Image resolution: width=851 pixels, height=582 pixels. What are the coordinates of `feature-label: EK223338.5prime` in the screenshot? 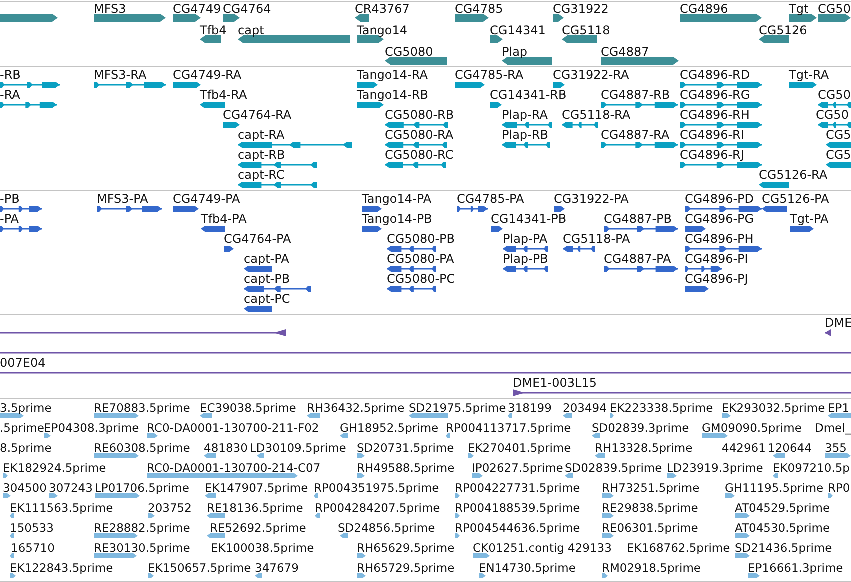 It's located at (662, 408).